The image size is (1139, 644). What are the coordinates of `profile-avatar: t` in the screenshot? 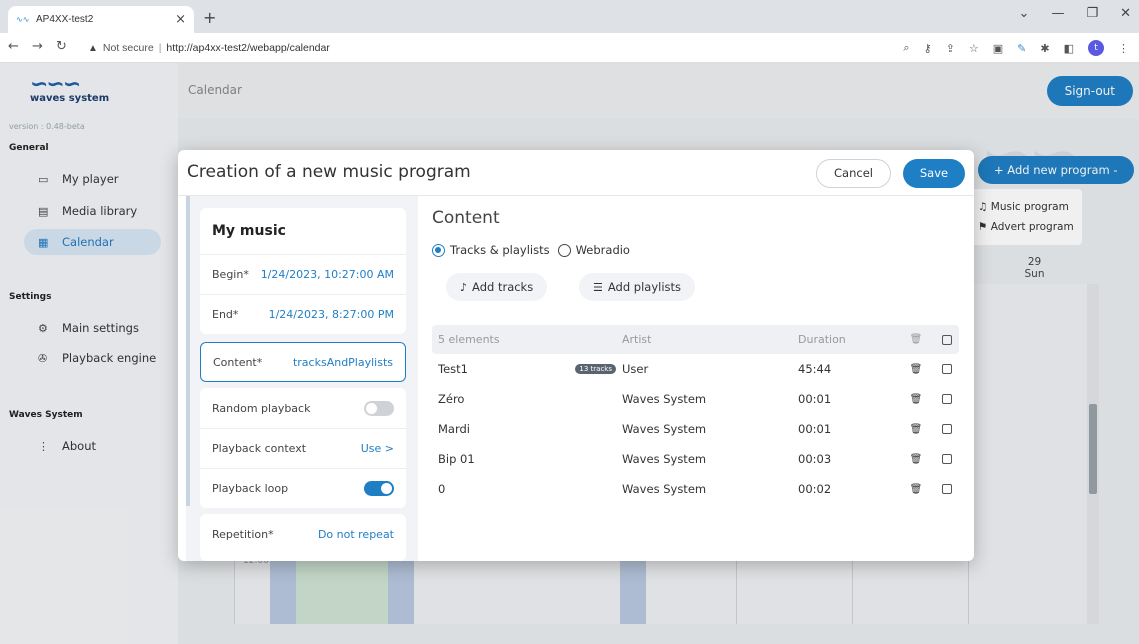 It's located at (1096, 48).